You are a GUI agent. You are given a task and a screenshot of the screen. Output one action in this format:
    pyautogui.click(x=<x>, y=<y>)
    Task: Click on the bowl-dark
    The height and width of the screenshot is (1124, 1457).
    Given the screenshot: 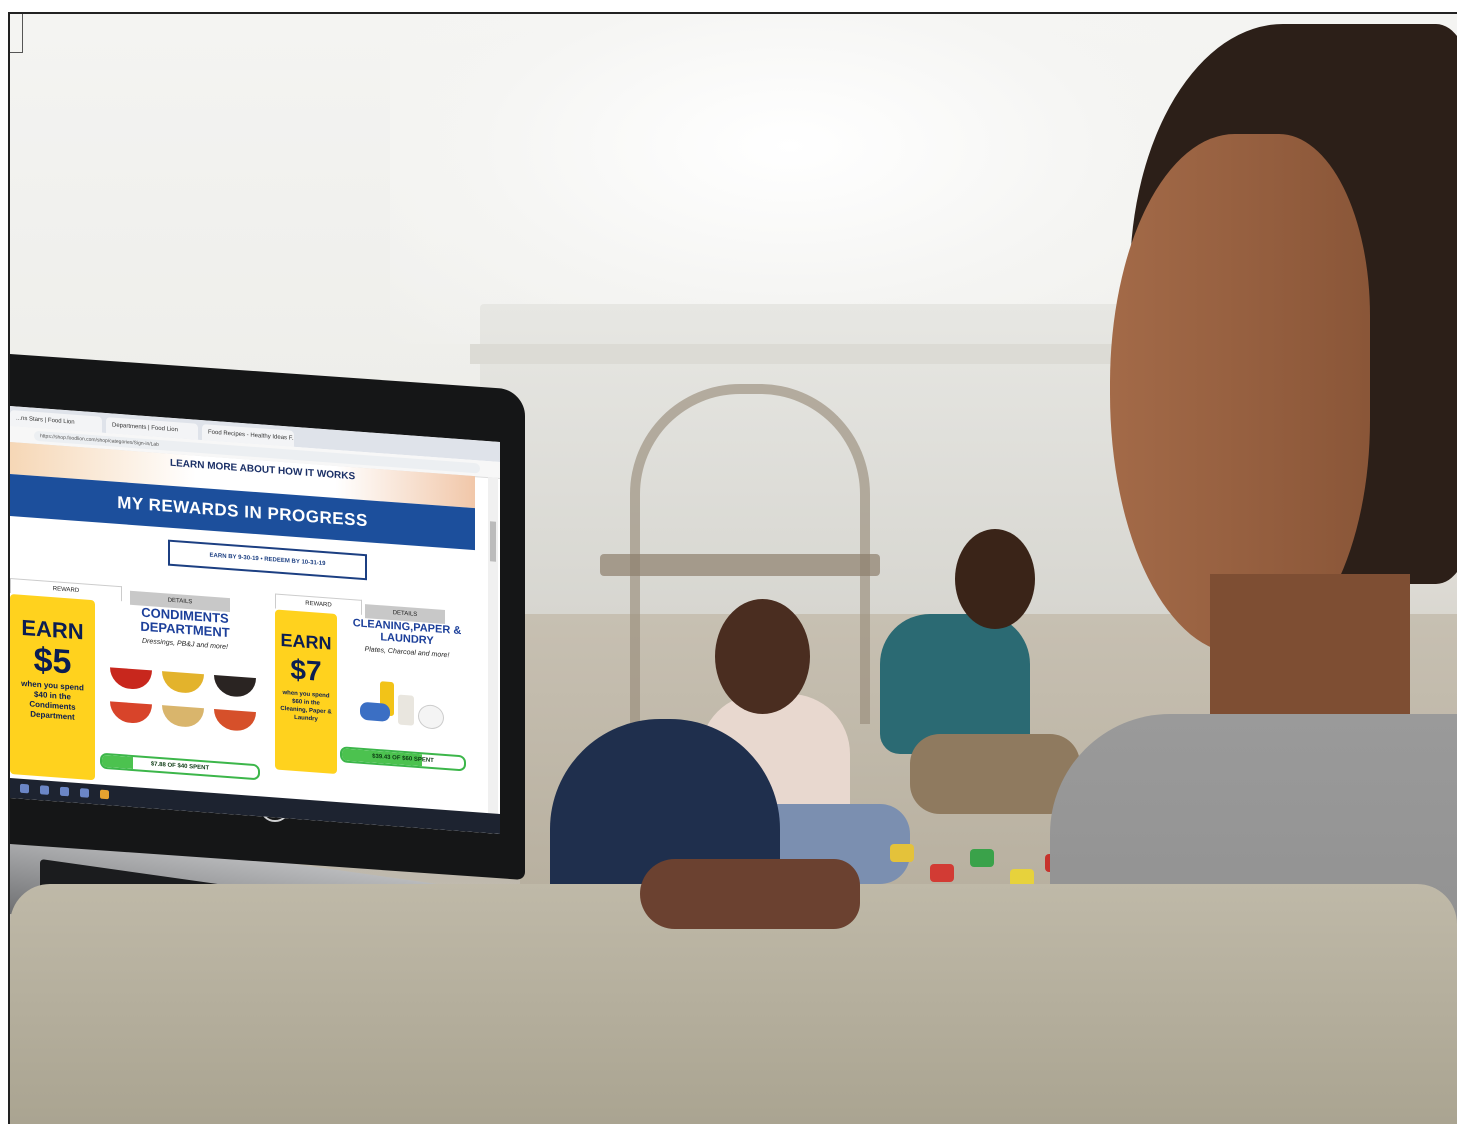 What is the action you would take?
    pyautogui.click(x=235, y=686)
    